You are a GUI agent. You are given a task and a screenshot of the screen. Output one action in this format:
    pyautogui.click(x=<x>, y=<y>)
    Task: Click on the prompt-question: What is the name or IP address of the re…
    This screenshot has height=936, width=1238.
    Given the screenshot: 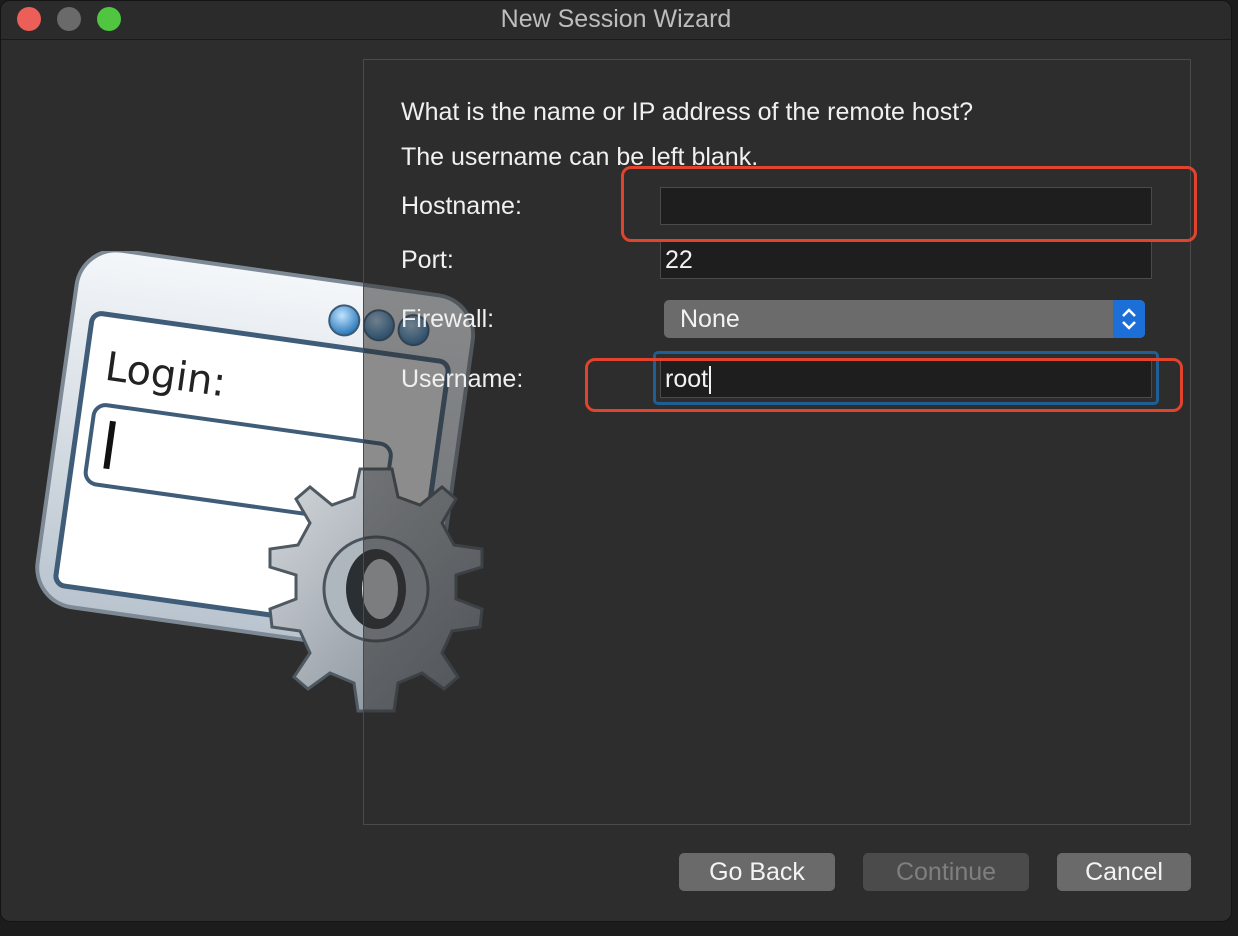 What is the action you would take?
    pyautogui.click(x=687, y=112)
    